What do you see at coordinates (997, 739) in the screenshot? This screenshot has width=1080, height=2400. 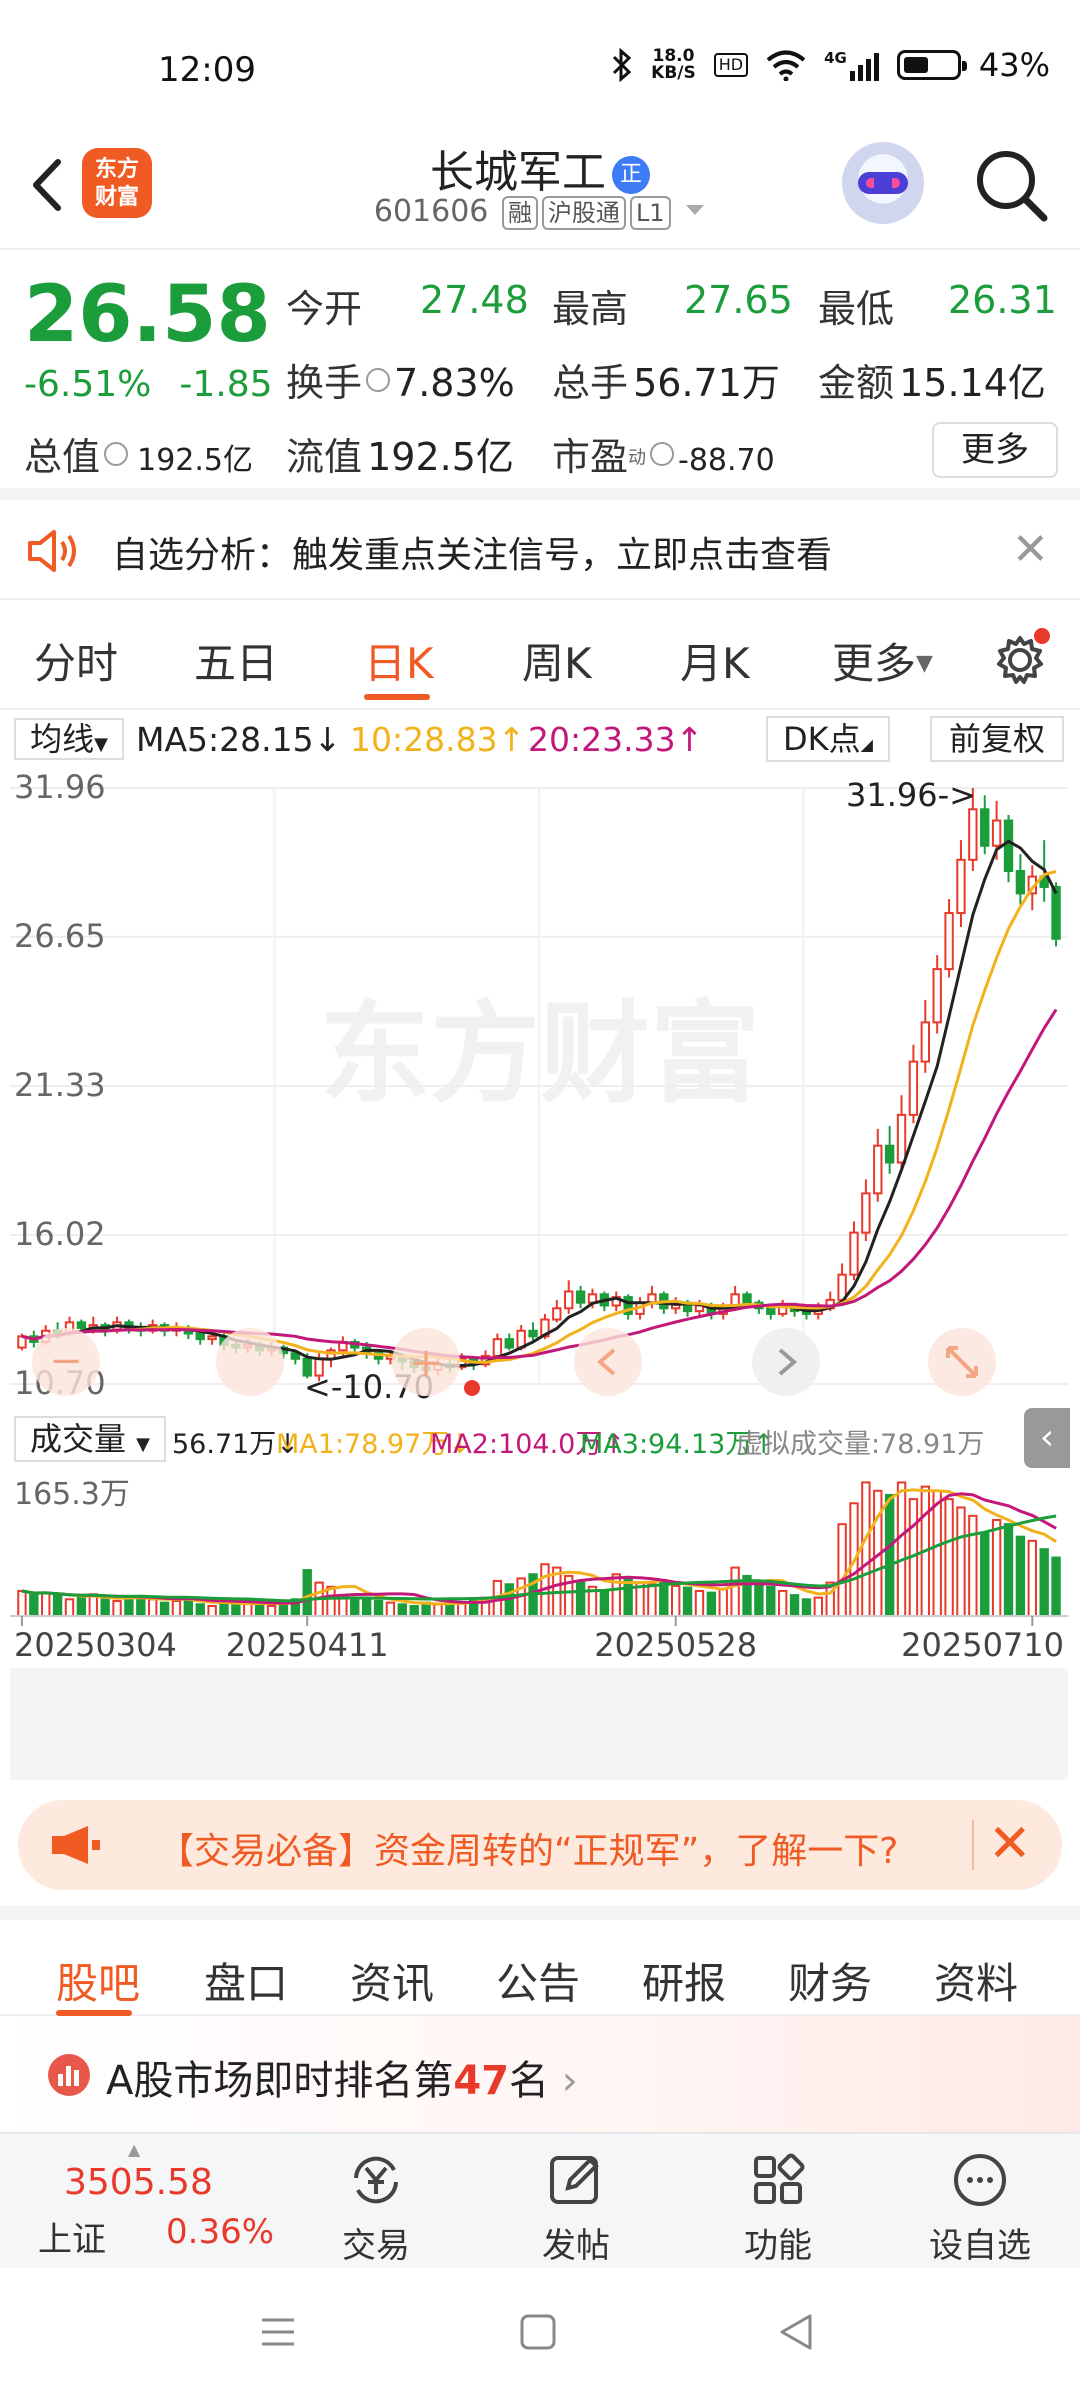 I see `adjust-button: 前复权` at bounding box center [997, 739].